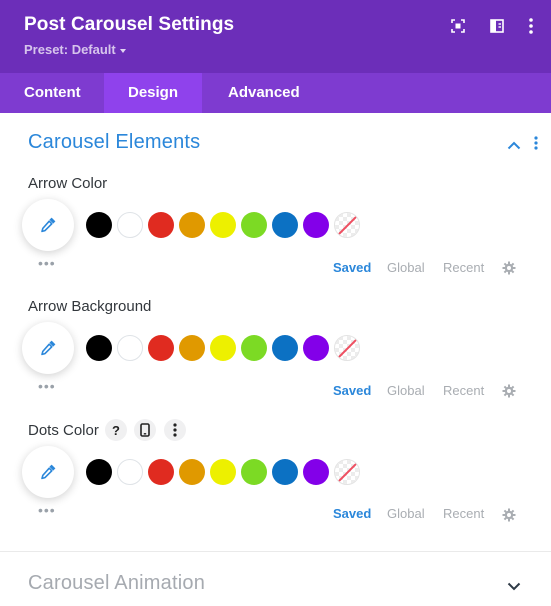 This screenshot has width=551, height=606. I want to click on expand-icon, so click(458, 26).